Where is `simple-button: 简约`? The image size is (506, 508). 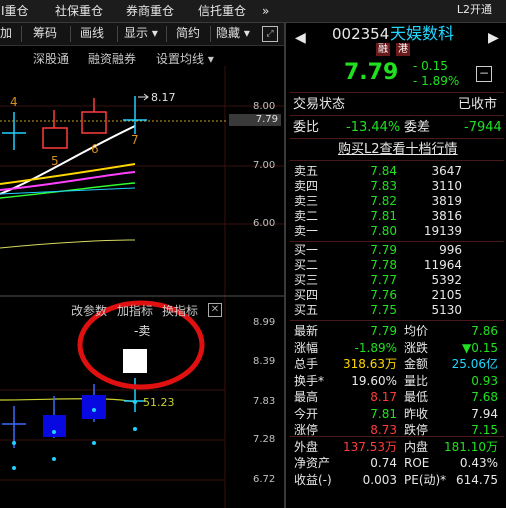 simple-button: 简约 is located at coordinates (188, 33).